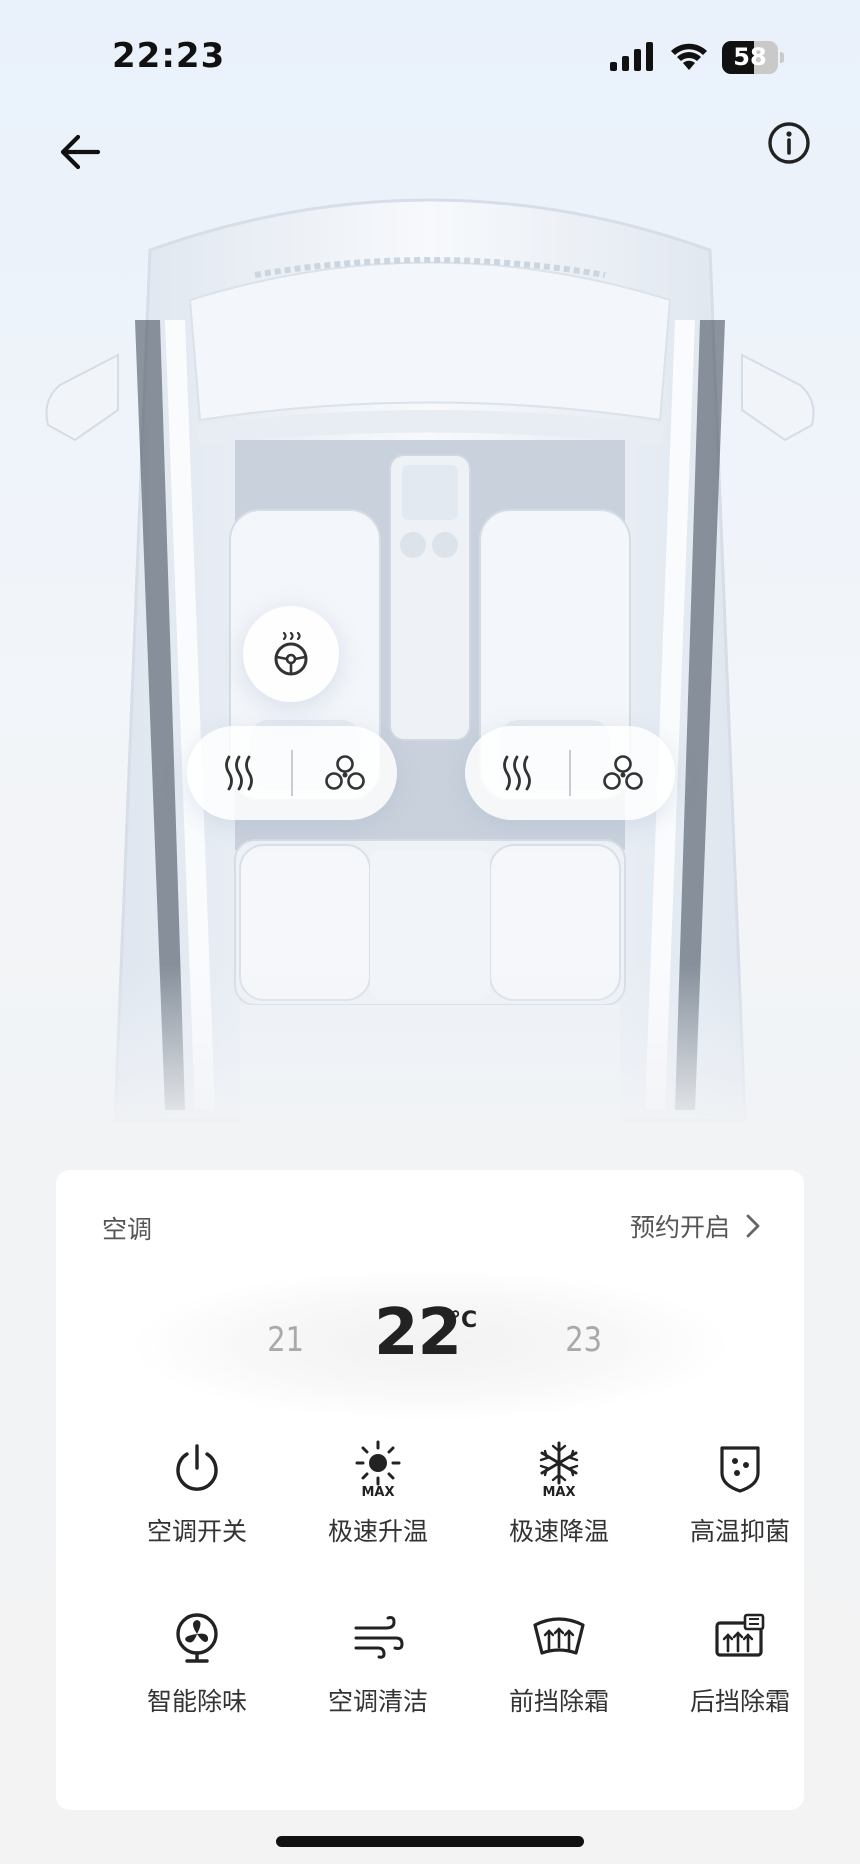 This screenshot has width=860, height=1864. I want to click on battery-level: 58, so click(750, 57).